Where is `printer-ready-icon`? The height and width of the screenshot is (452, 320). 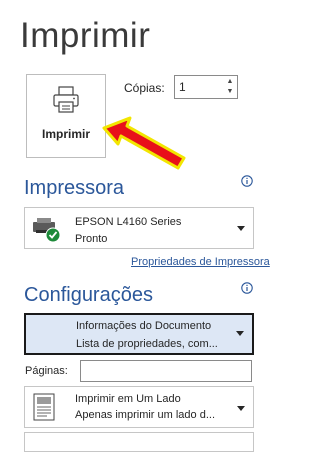 printer-ready-icon is located at coordinates (47, 230).